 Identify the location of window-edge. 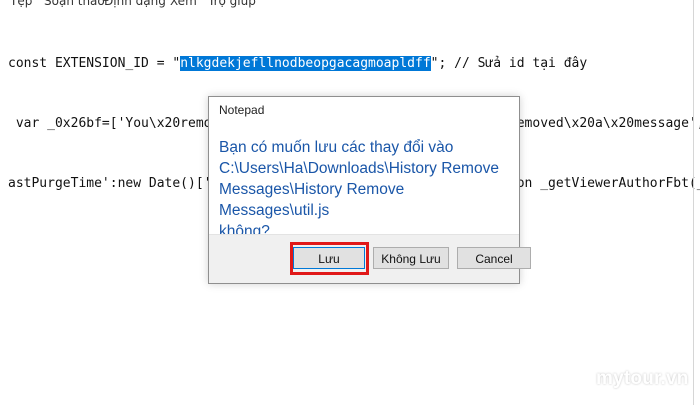
(693, 202).